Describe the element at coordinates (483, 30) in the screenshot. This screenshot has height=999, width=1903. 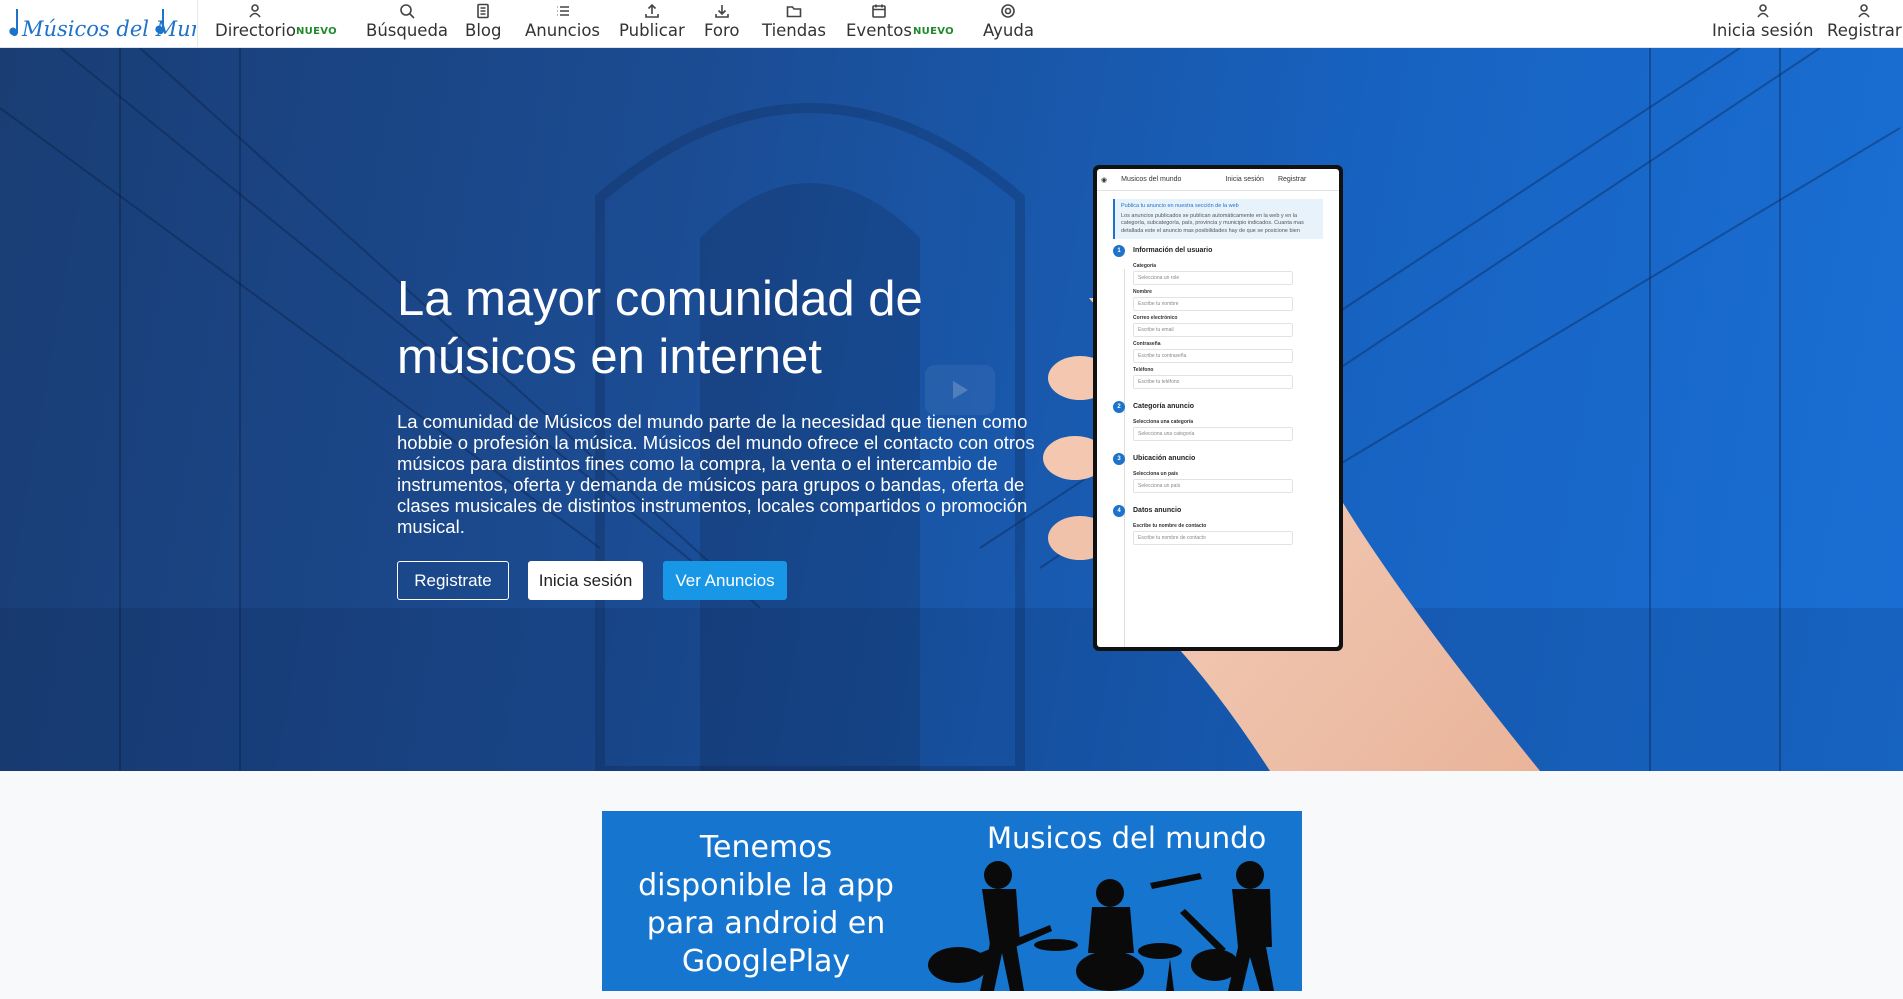
I see `nav-label: Blog` at that location.